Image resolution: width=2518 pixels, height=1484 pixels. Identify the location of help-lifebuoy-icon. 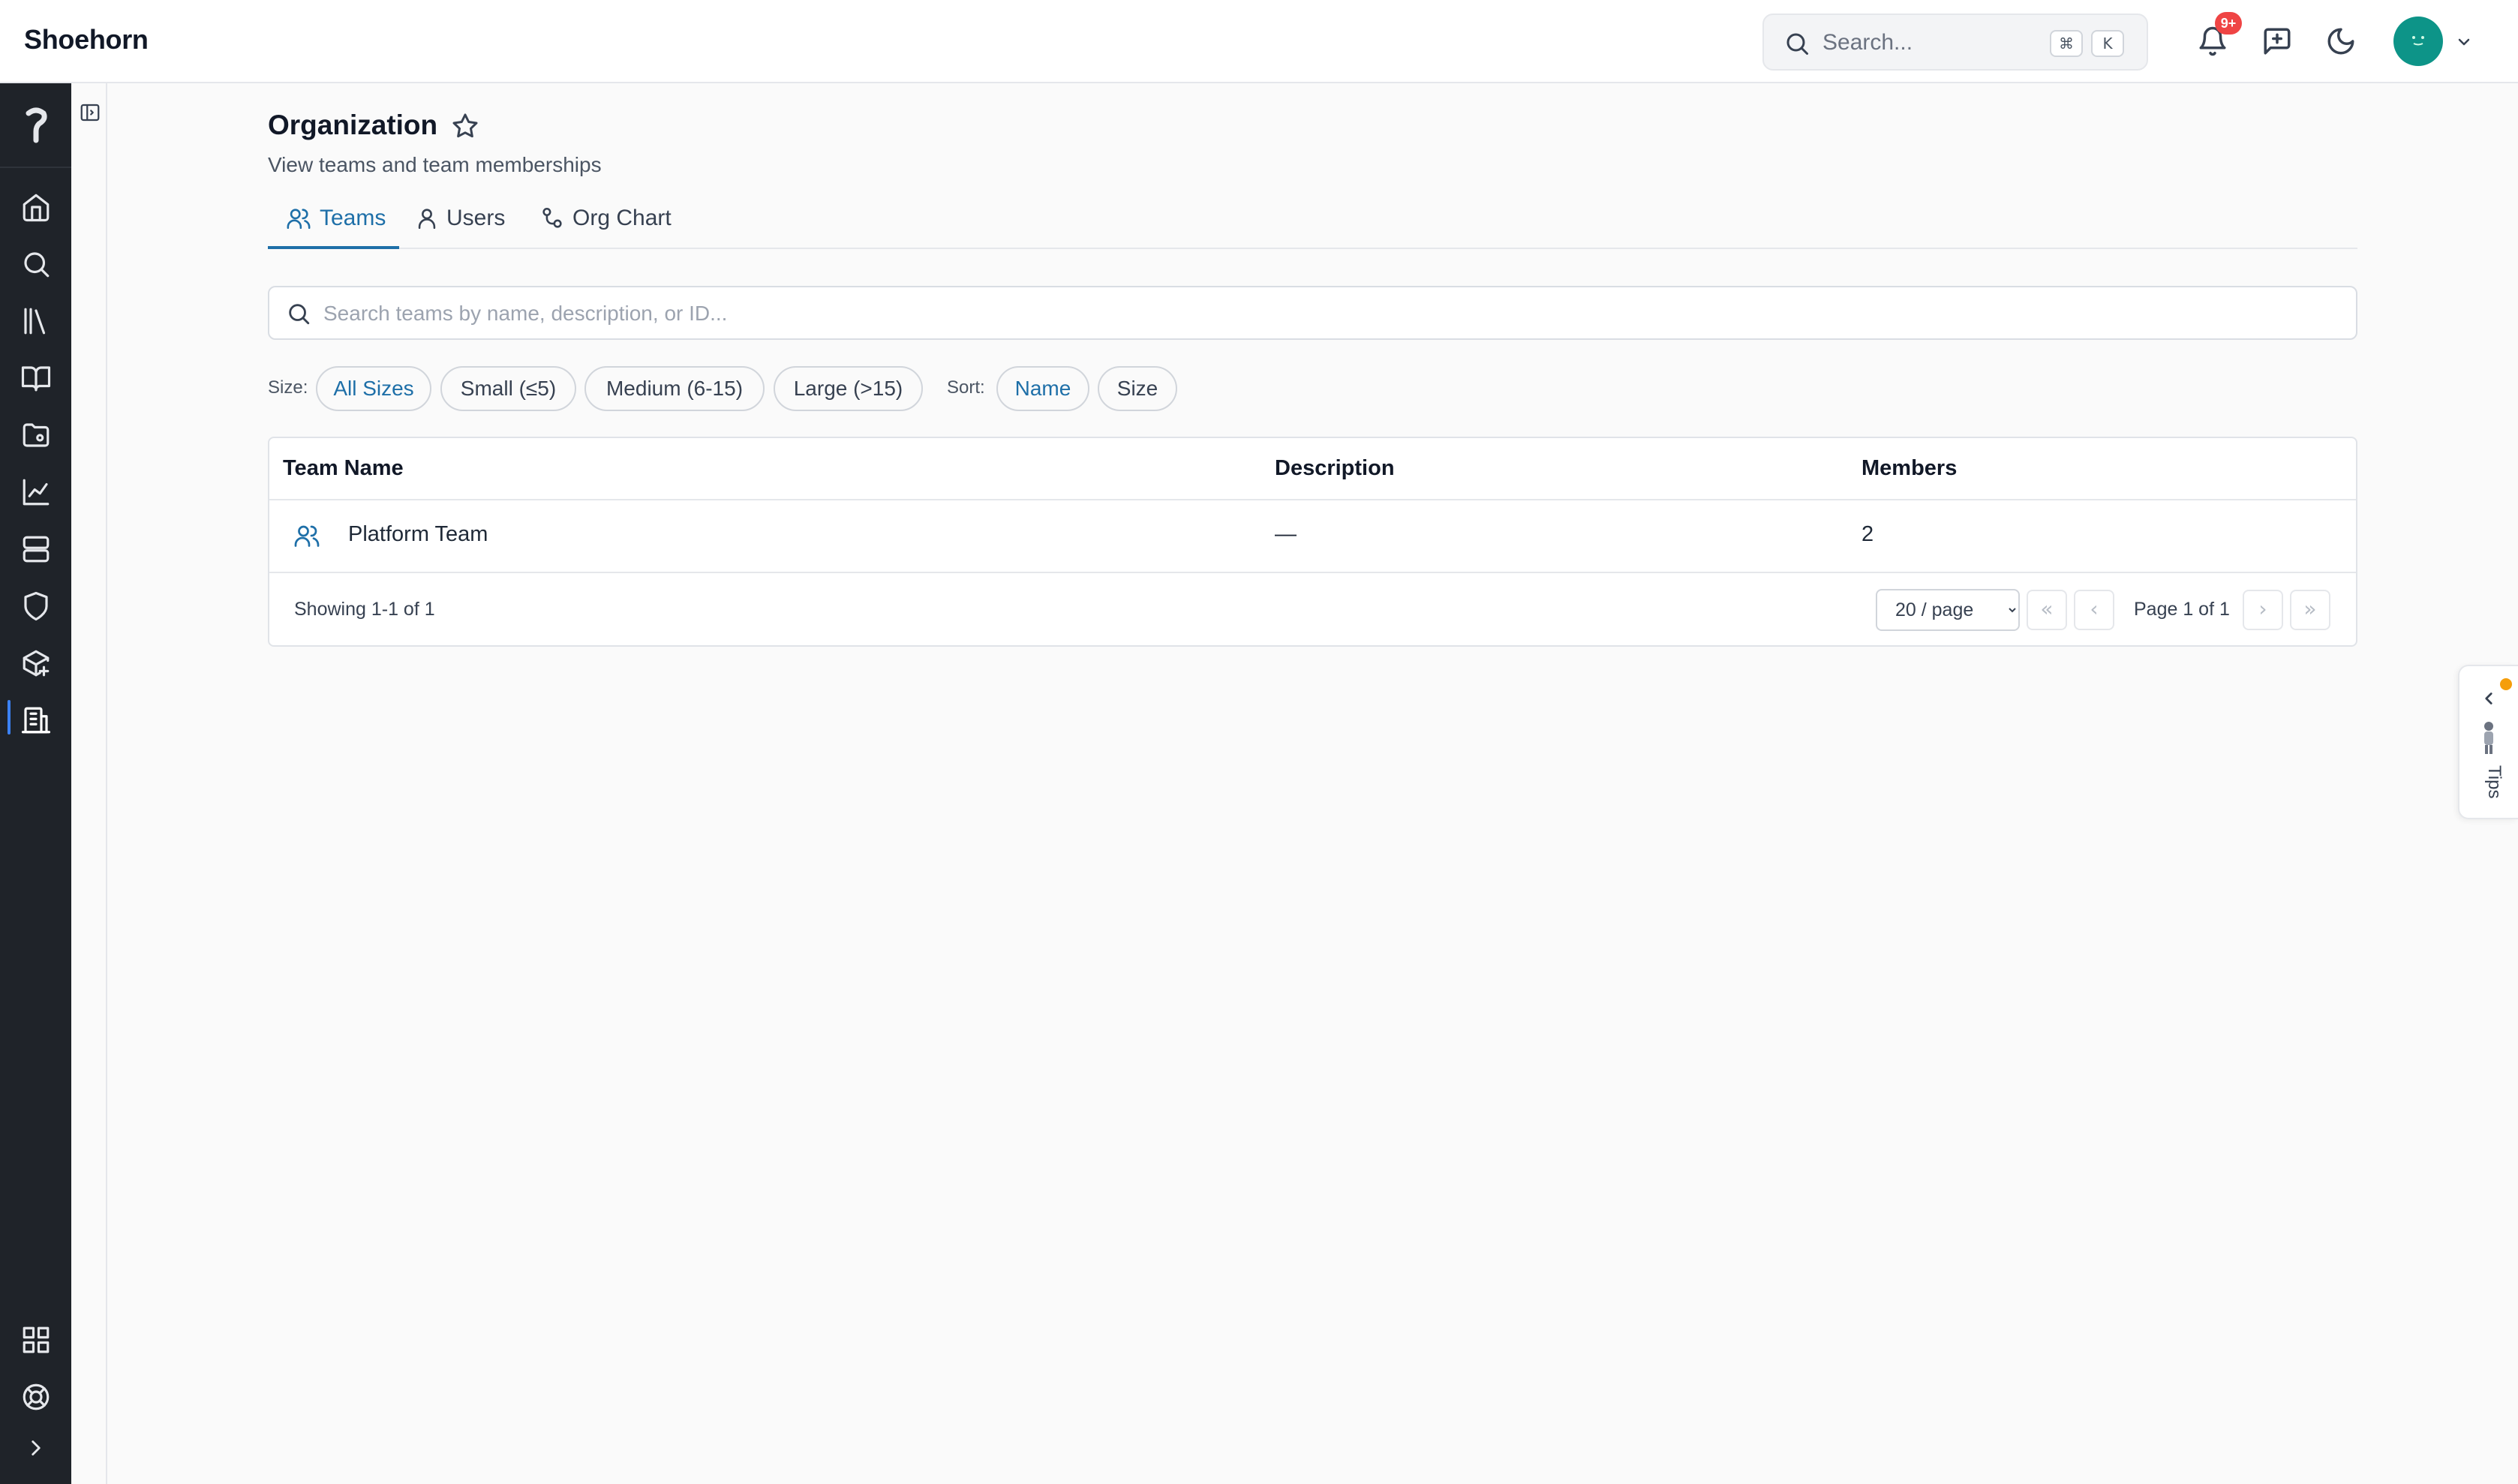
(36, 1397).